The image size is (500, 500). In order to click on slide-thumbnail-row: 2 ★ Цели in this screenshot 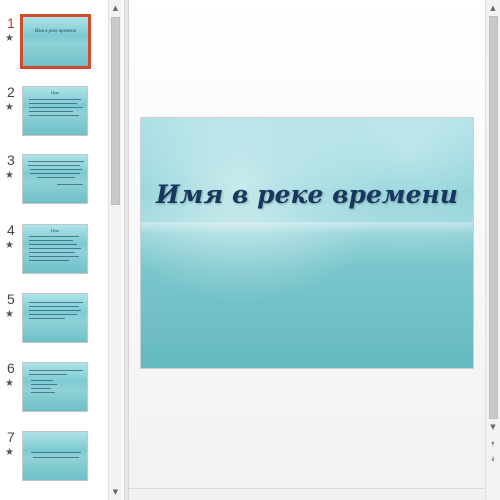, I will do `click(54, 113)`.